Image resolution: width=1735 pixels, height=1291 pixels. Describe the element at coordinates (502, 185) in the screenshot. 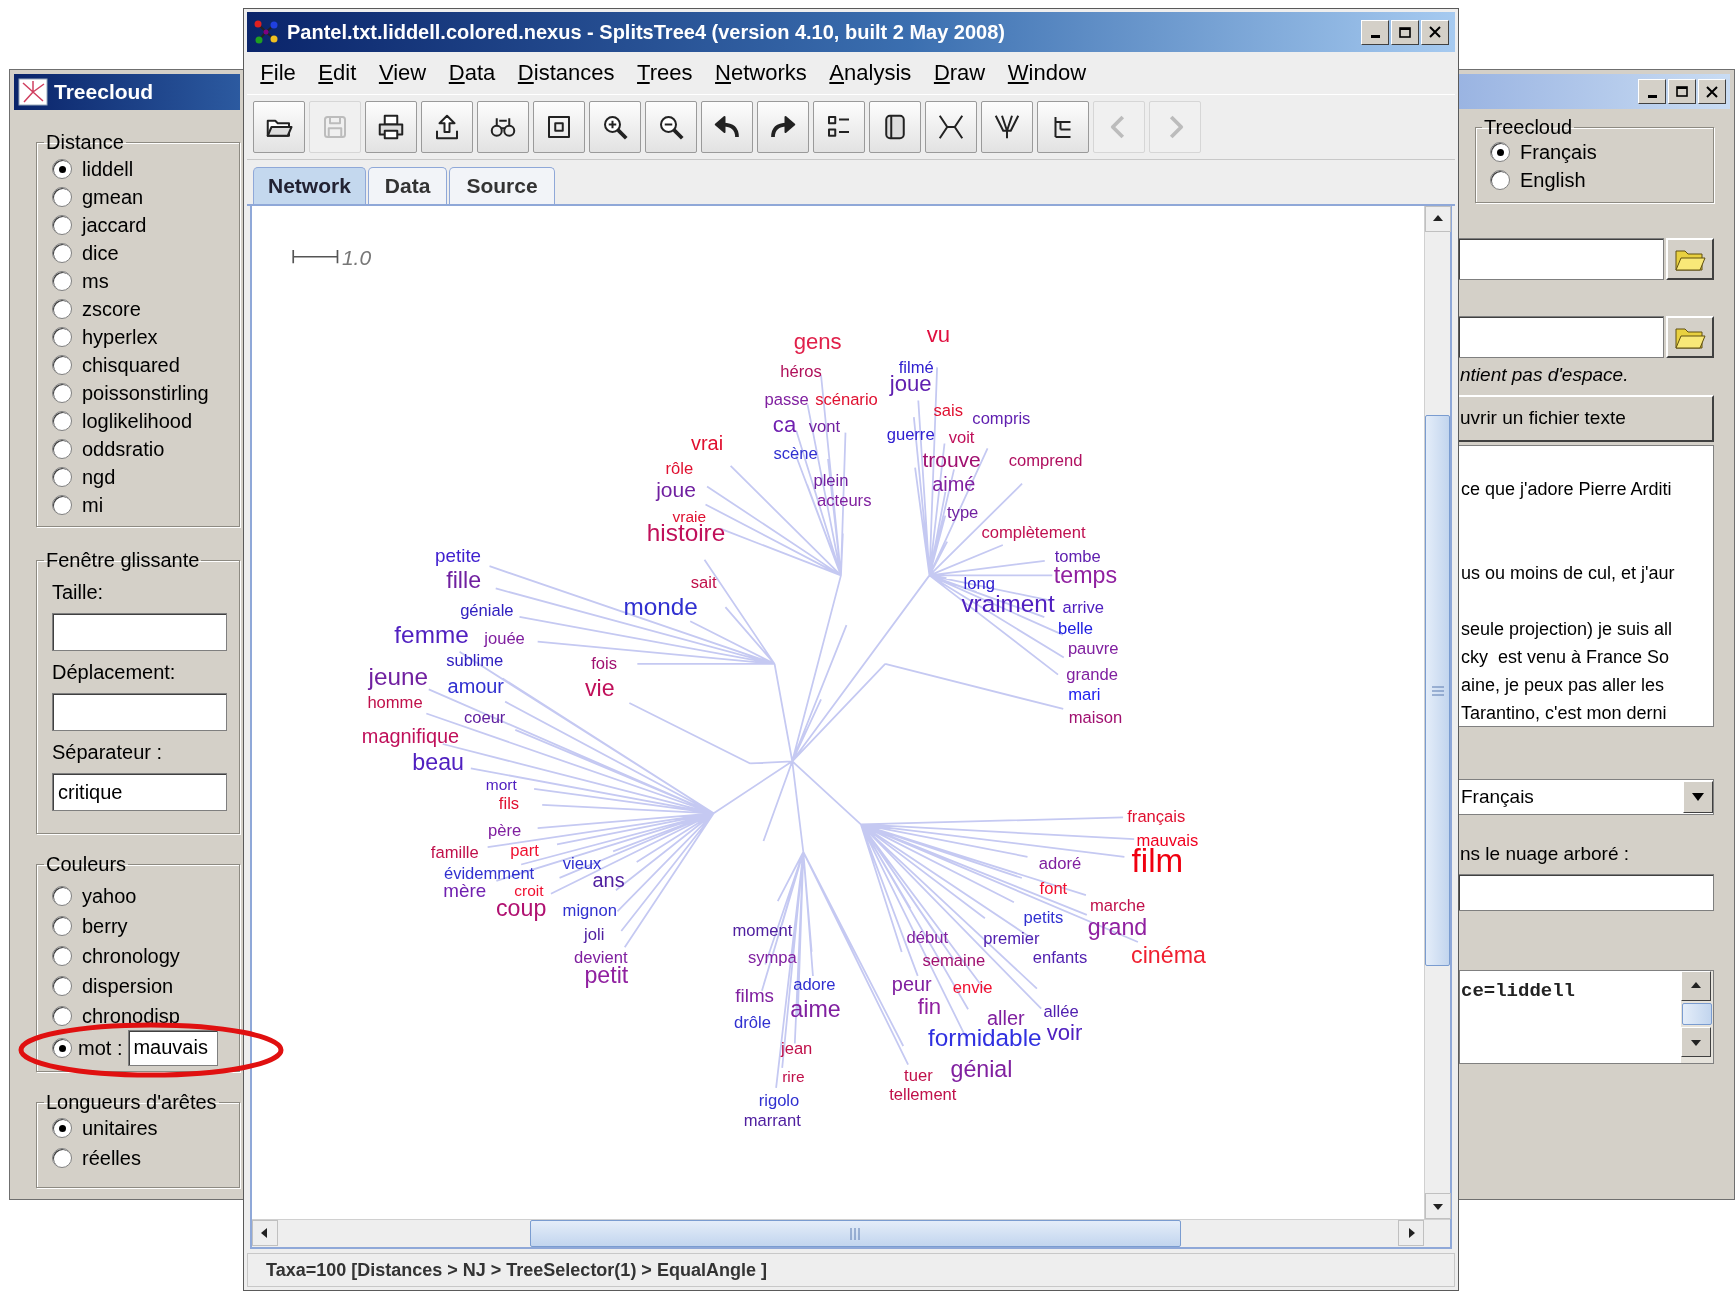

I see `tab: Source` at that location.